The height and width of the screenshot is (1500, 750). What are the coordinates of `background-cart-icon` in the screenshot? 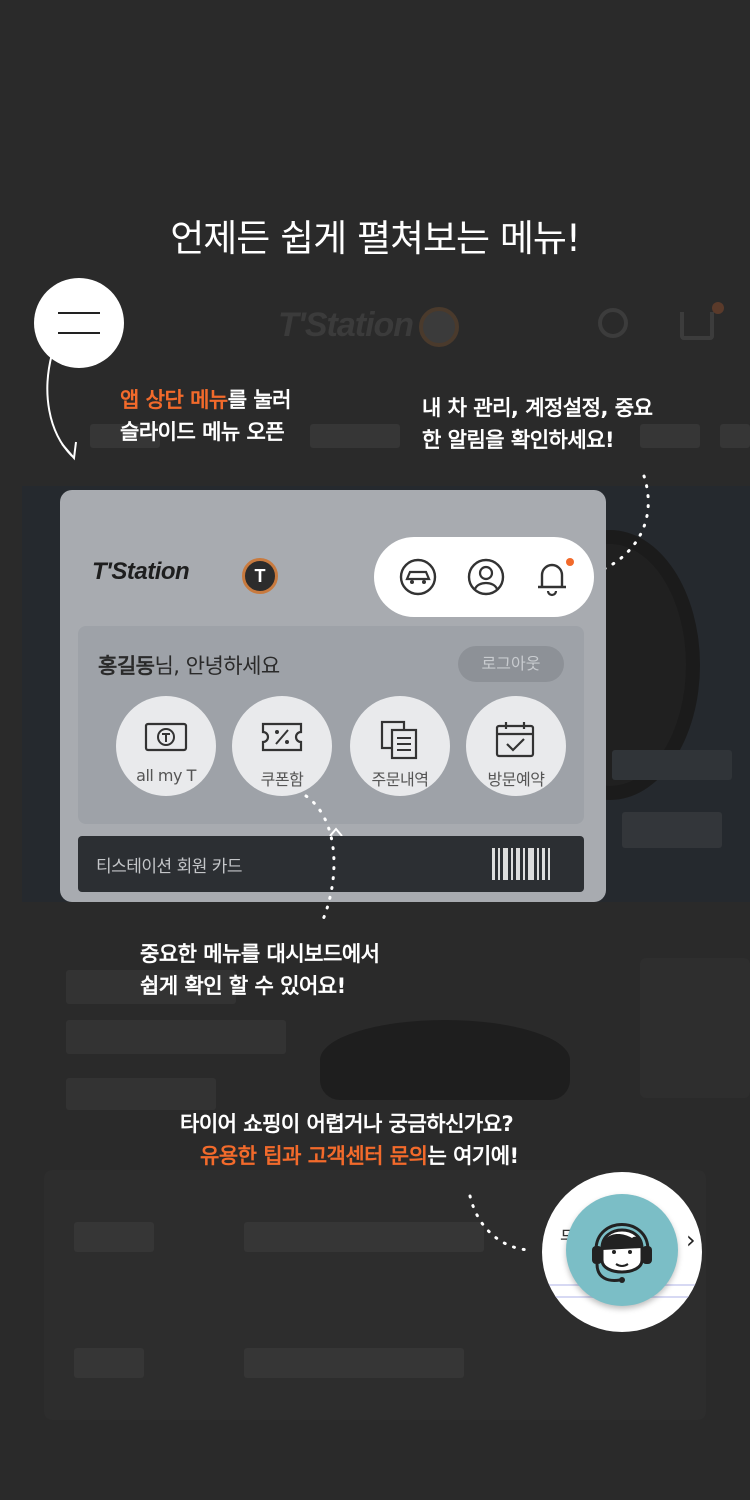 It's located at (697, 326).